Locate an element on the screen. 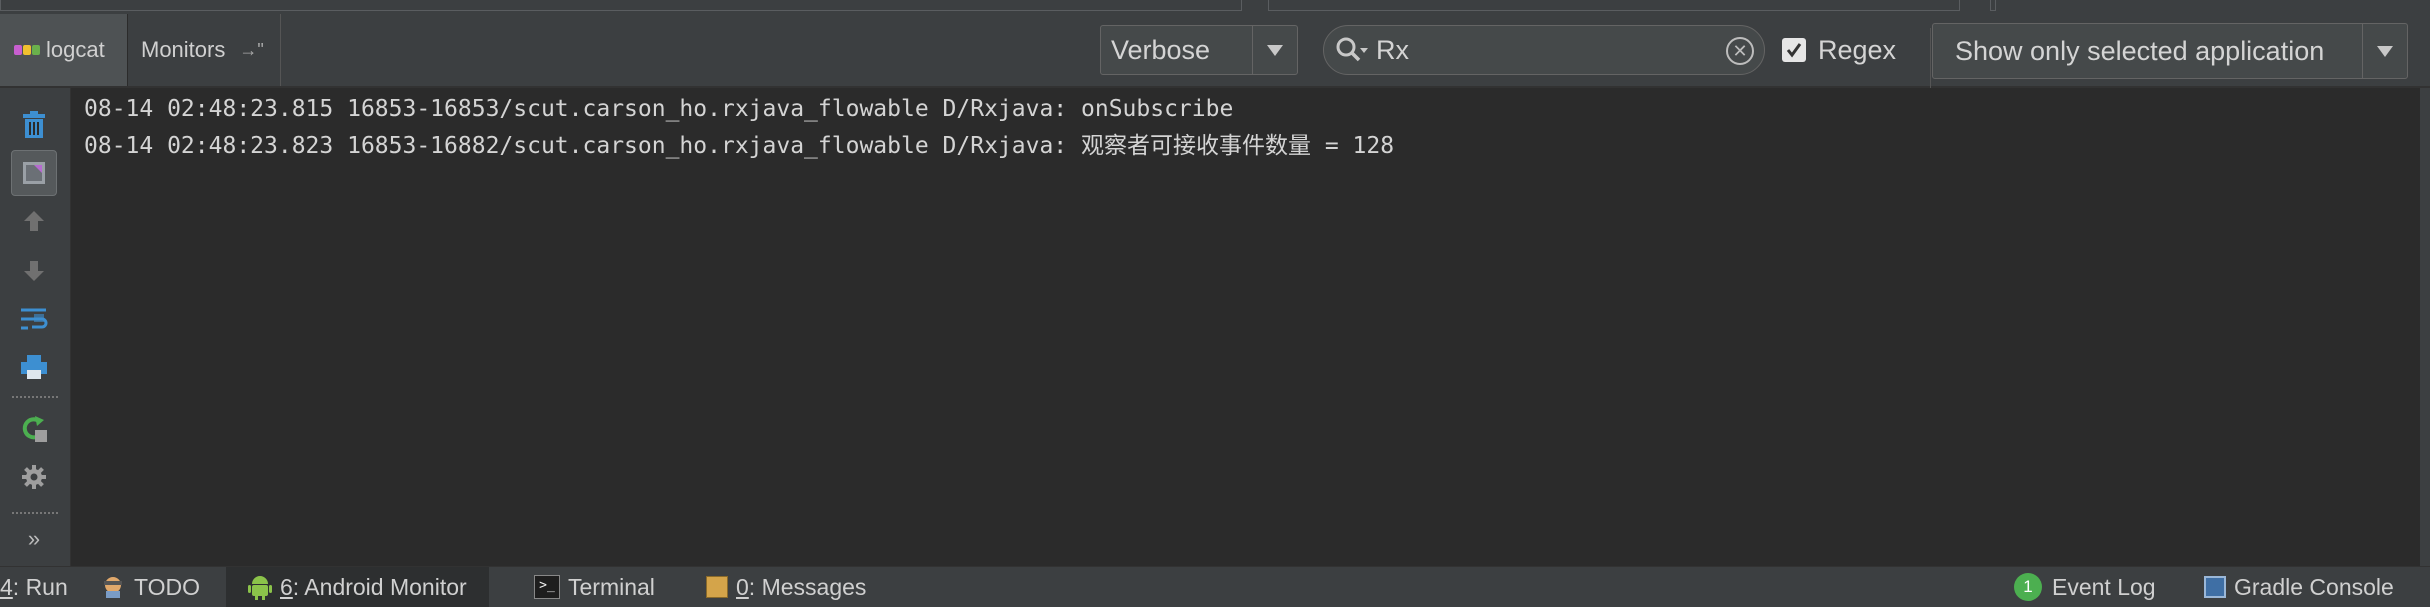  restart-icon is located at coordinates (34, 429).